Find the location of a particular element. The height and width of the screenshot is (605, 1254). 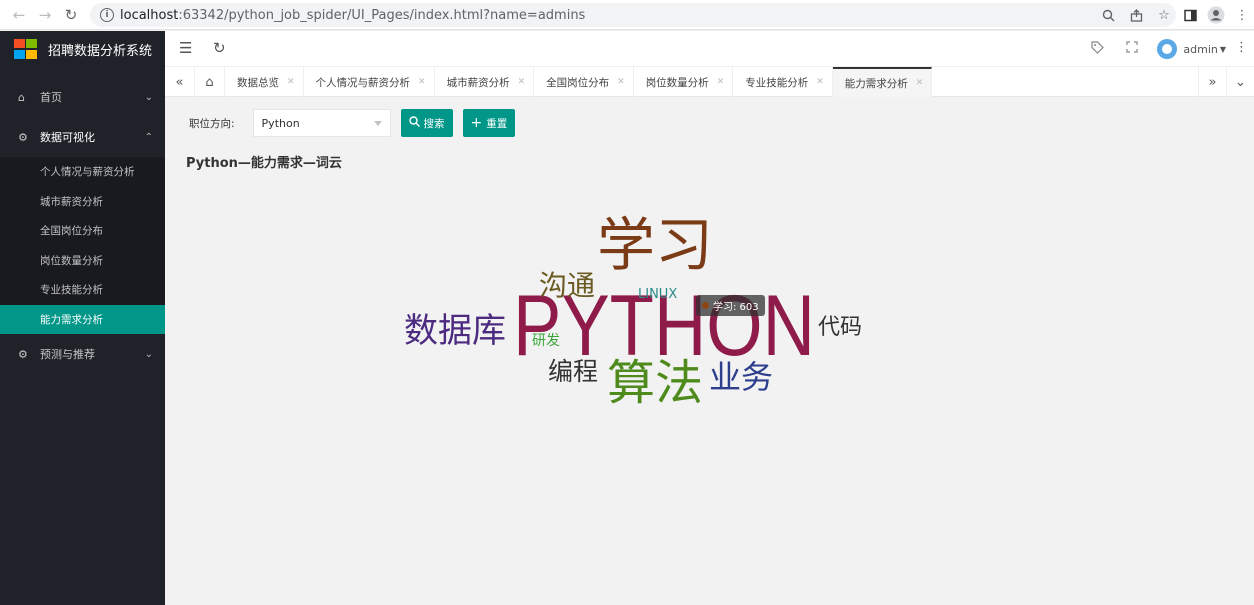

filter-label: 职位方向: is located at coordinates (212, 123).